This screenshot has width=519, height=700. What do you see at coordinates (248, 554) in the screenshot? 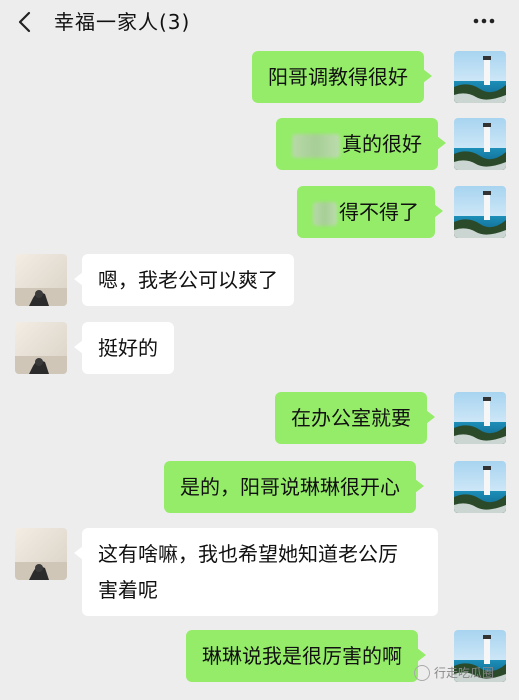
I see `message-text-line: 这有啥嘛，我也希望她知道老公厉` at bounding box center [248, 554].